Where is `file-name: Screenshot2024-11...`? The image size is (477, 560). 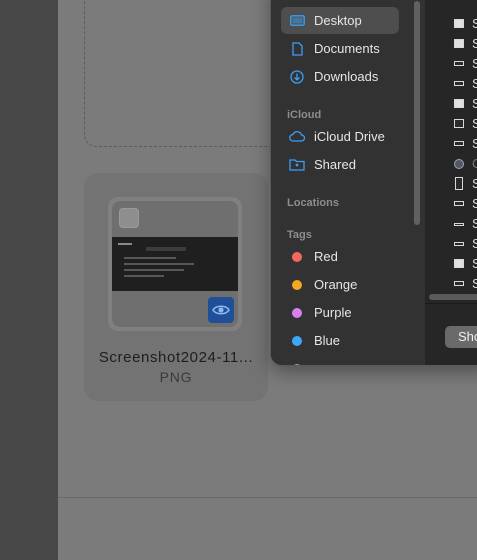
file-name: Screenshot2024-11... is located at coordinates (176, 357).